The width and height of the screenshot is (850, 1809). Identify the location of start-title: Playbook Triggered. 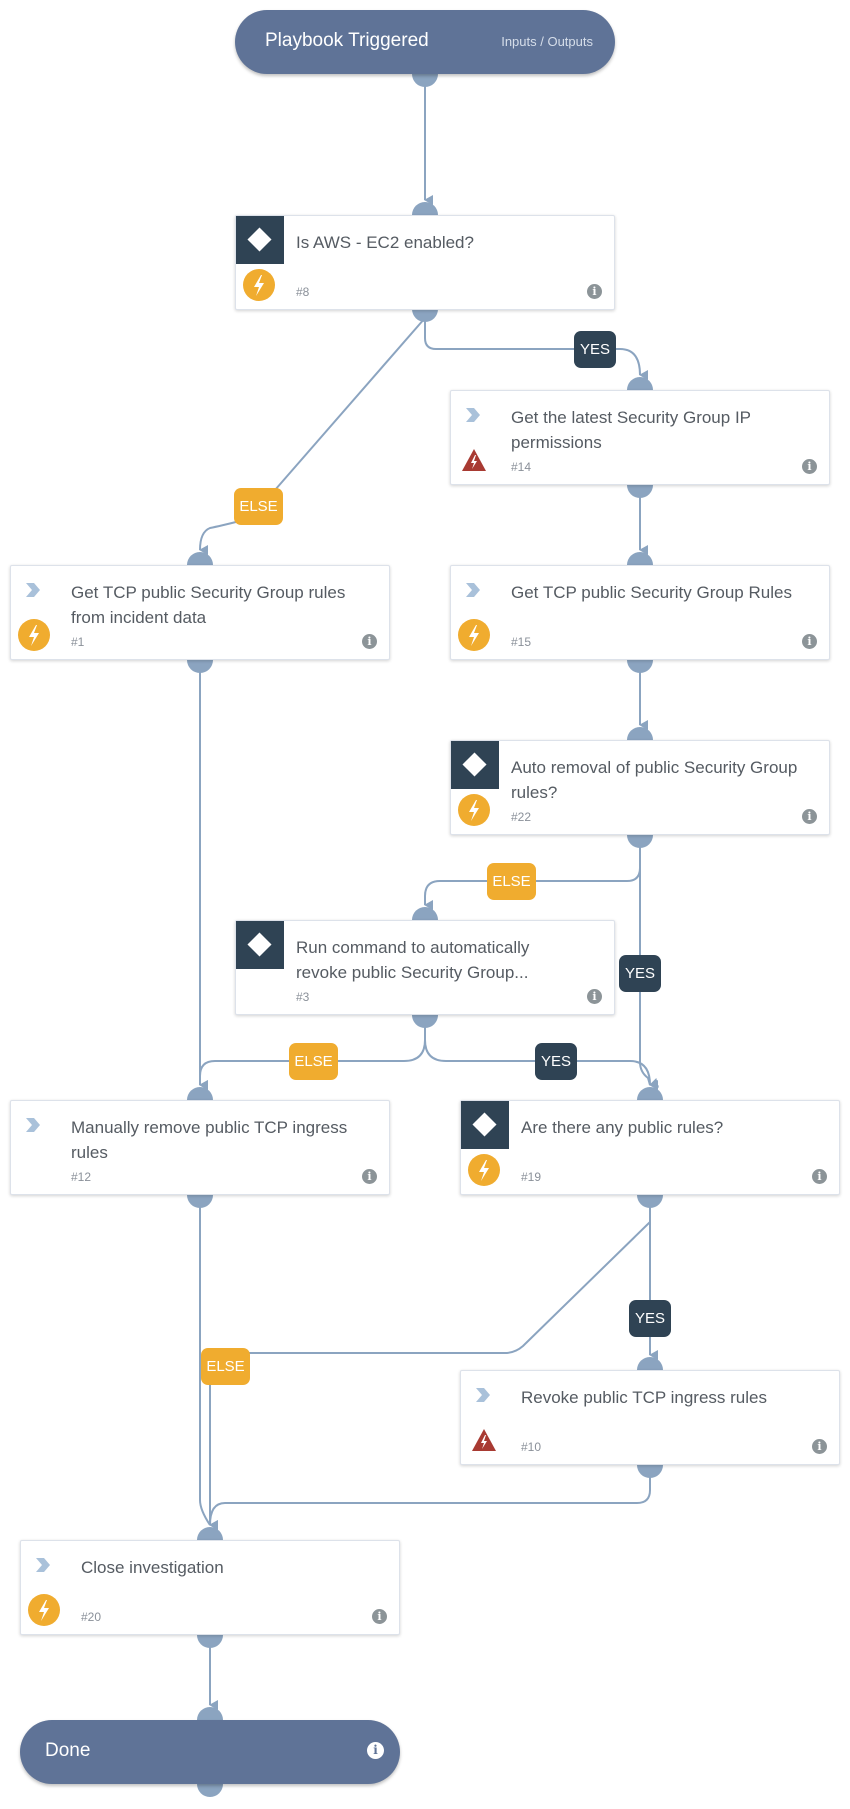
(347, 40).